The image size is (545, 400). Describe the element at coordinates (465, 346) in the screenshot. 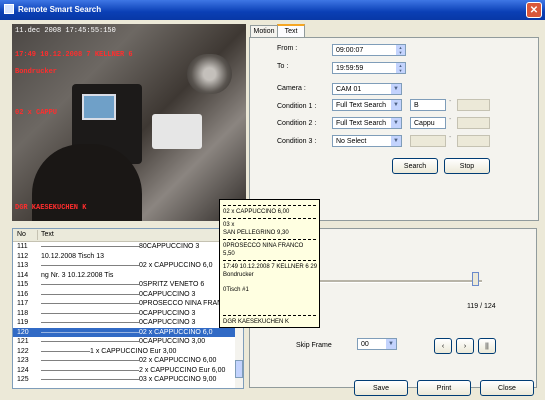

I see `next-frame-button: ›` at that location.